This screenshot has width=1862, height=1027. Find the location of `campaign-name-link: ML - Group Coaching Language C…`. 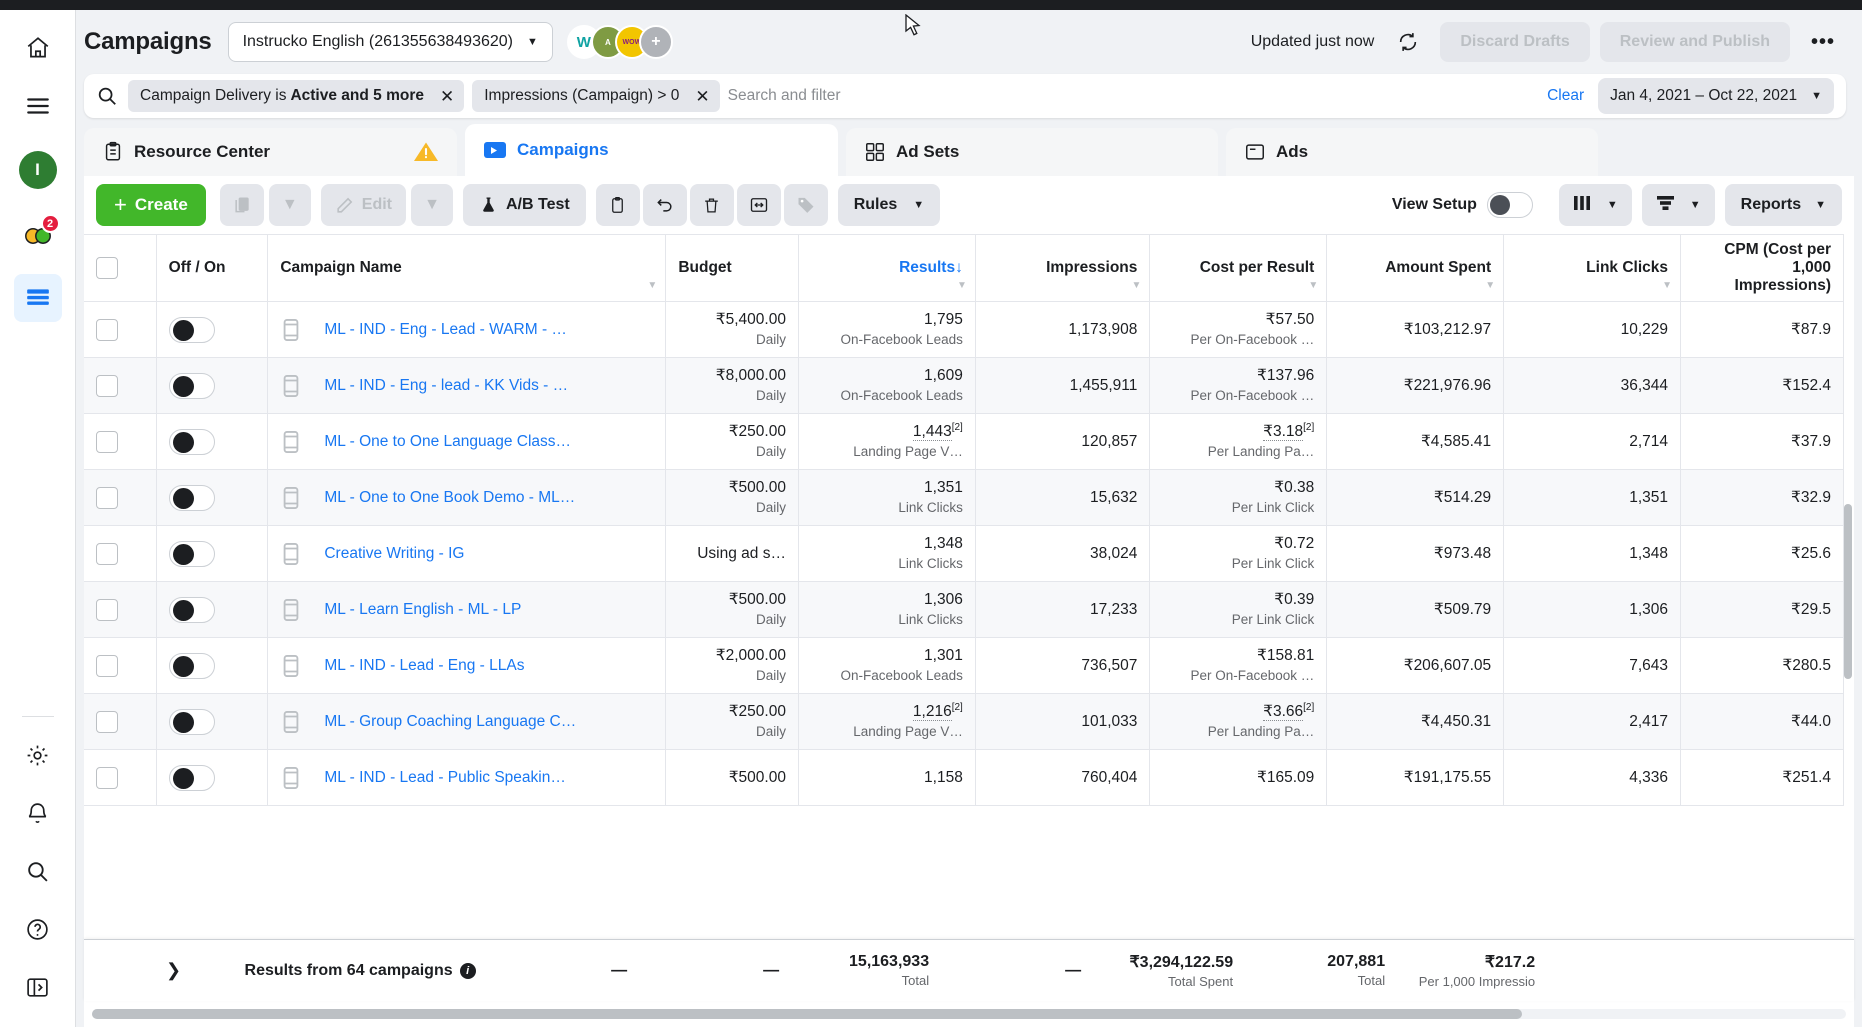

campaign-name-link: ML - Group Coaching Language C… is located at coordinates (450, 722).